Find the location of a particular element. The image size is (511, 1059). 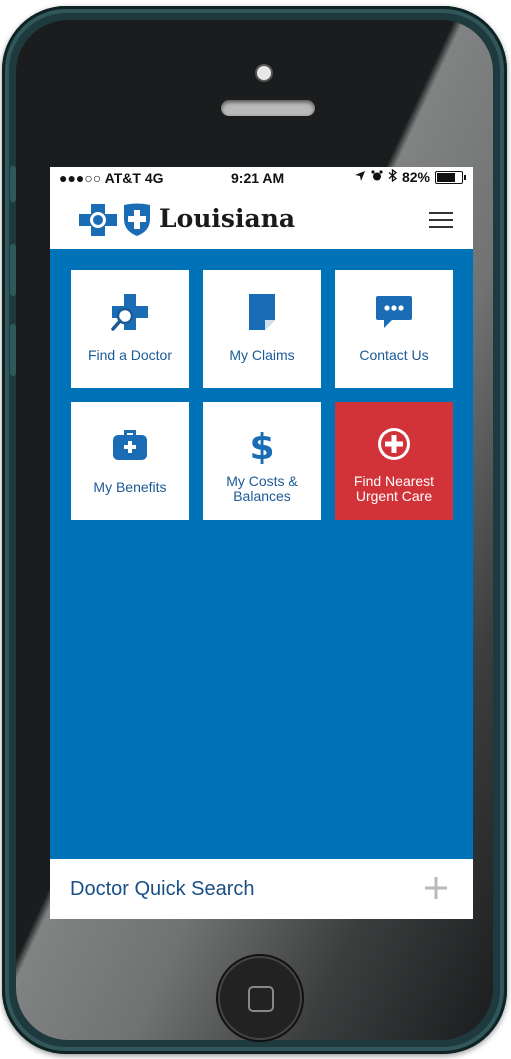

bluetooth-icon is located at coordinates (393, 176).